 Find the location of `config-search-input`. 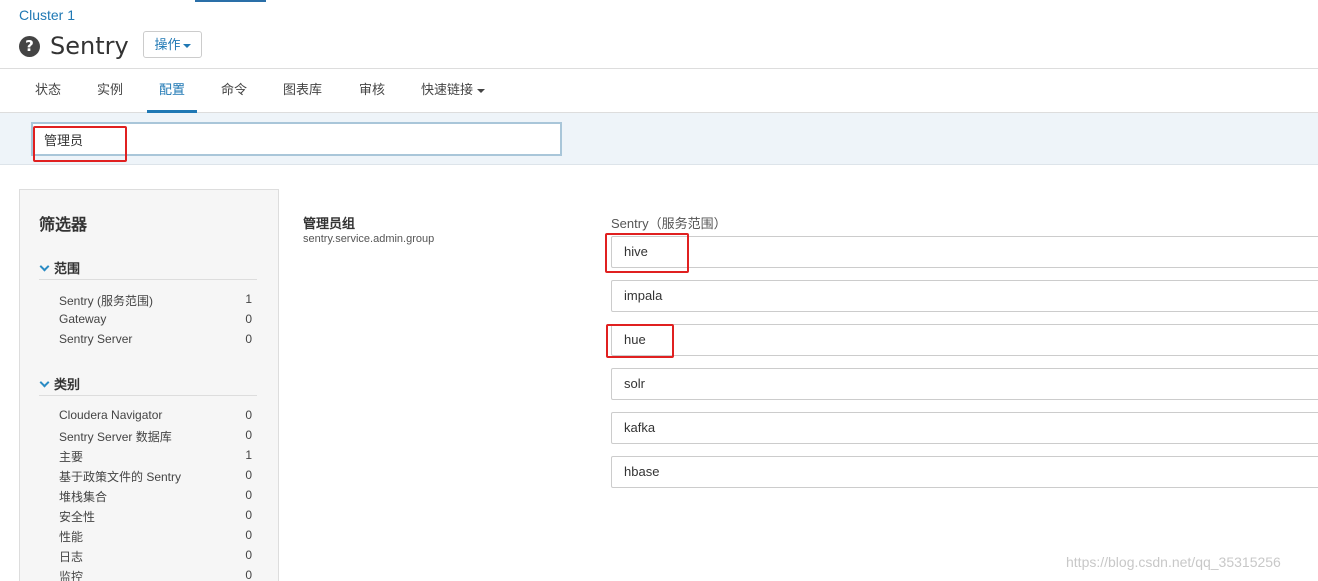

config-search-input is located at coordinates (296, 139).